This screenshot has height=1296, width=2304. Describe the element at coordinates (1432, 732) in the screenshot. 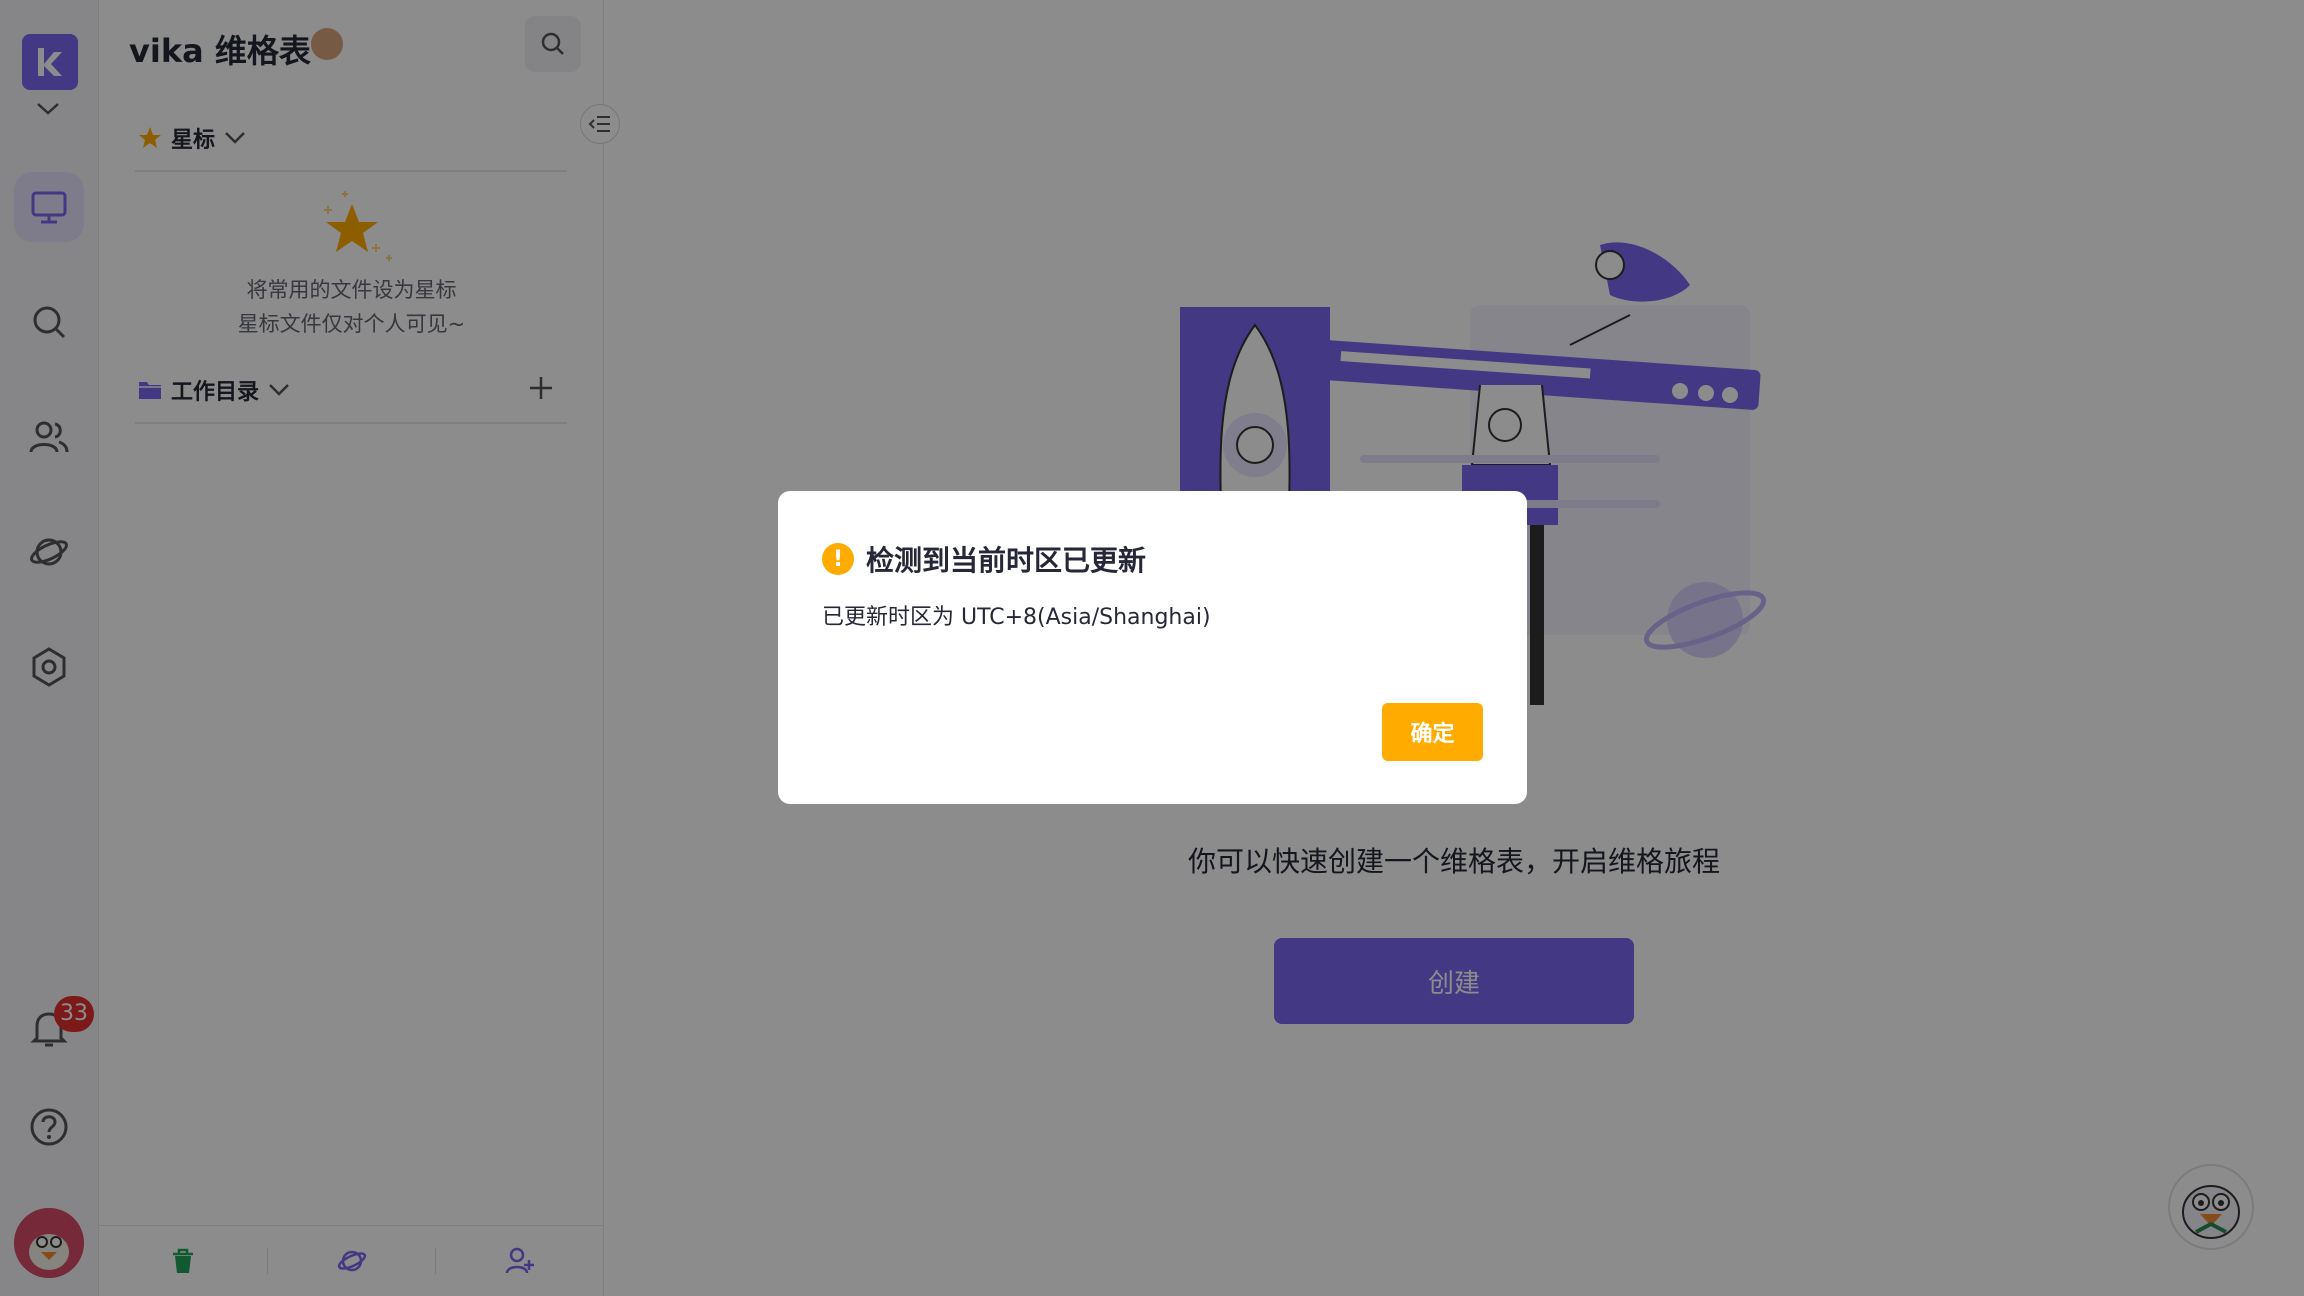

I see `confirm-button: 确定` at that location.